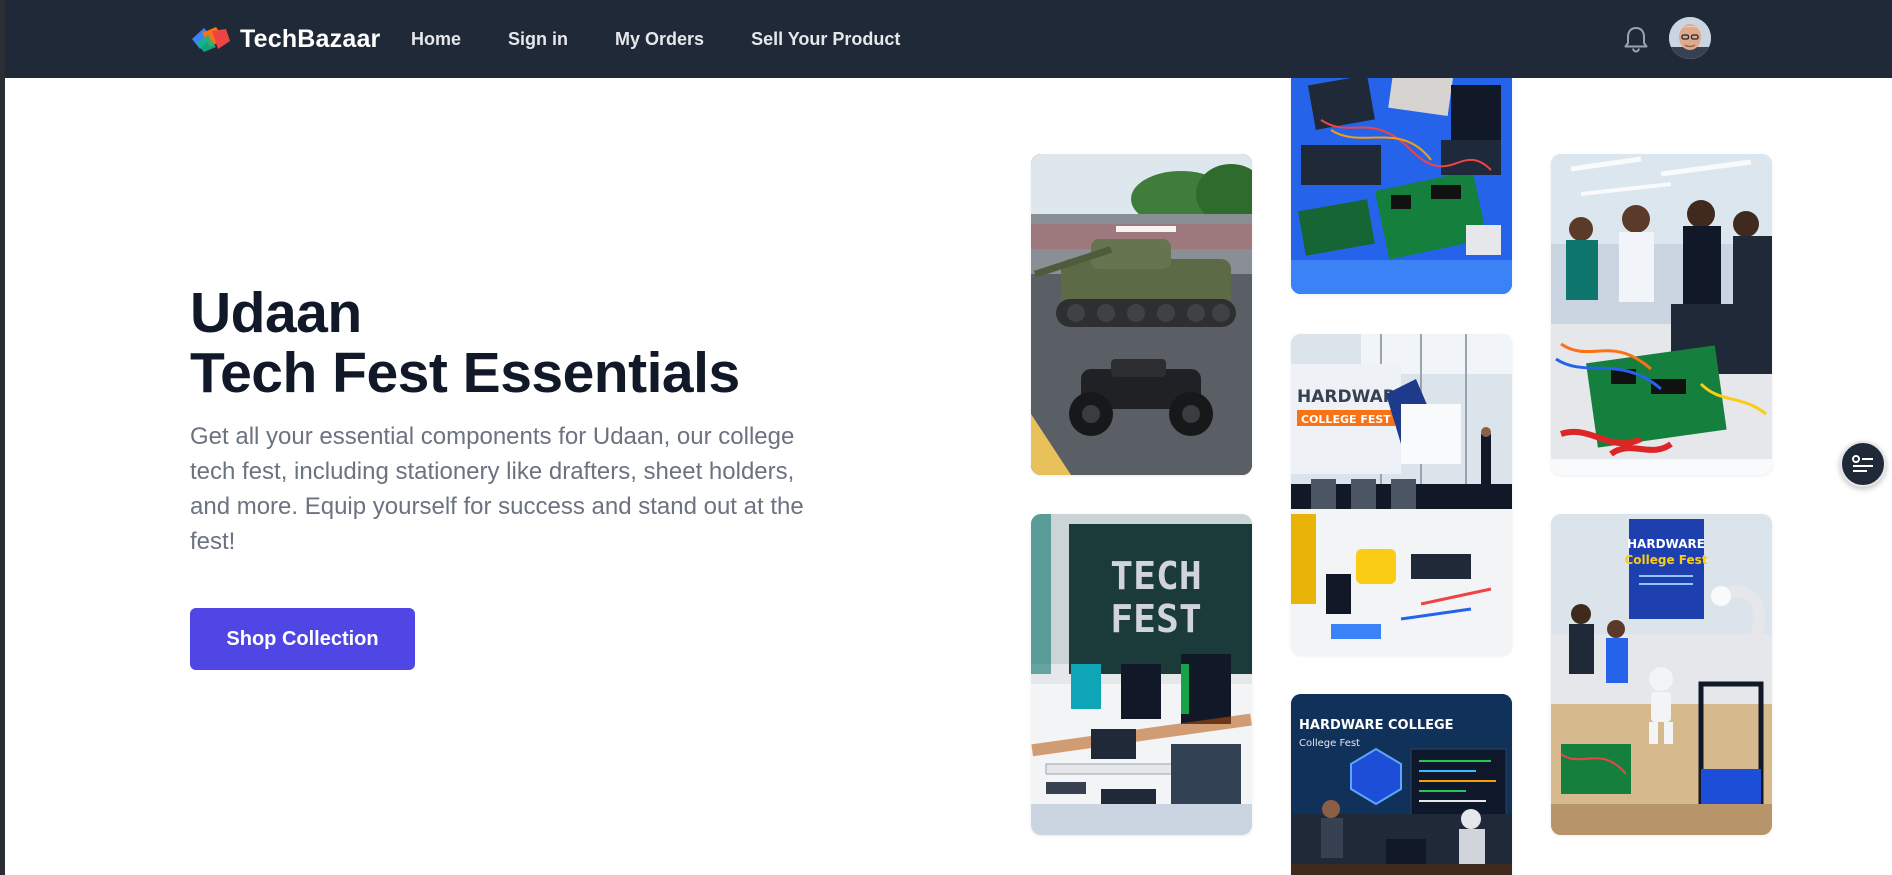 The image size is (1892, 875). What do you see at coordinates (276, 313) in the screenshot?
I see `hero-title-line1: Udaan` at bounding box center [276, 313].